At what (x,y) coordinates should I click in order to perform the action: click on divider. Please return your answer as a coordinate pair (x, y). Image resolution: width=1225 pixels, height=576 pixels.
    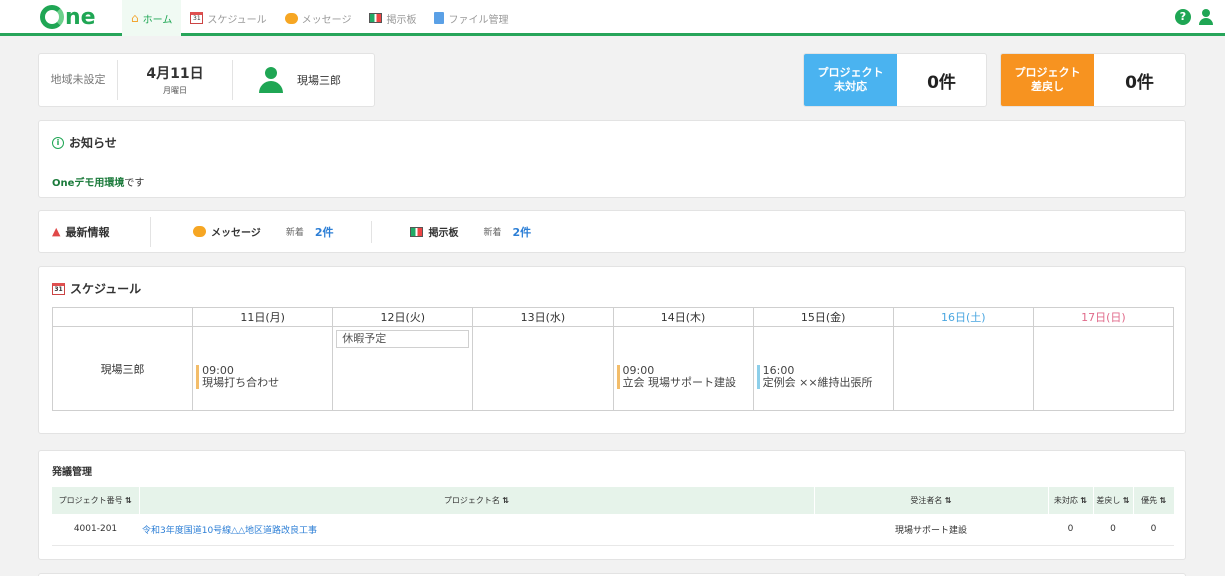
    Looking at the image, I should click on (150, 231).